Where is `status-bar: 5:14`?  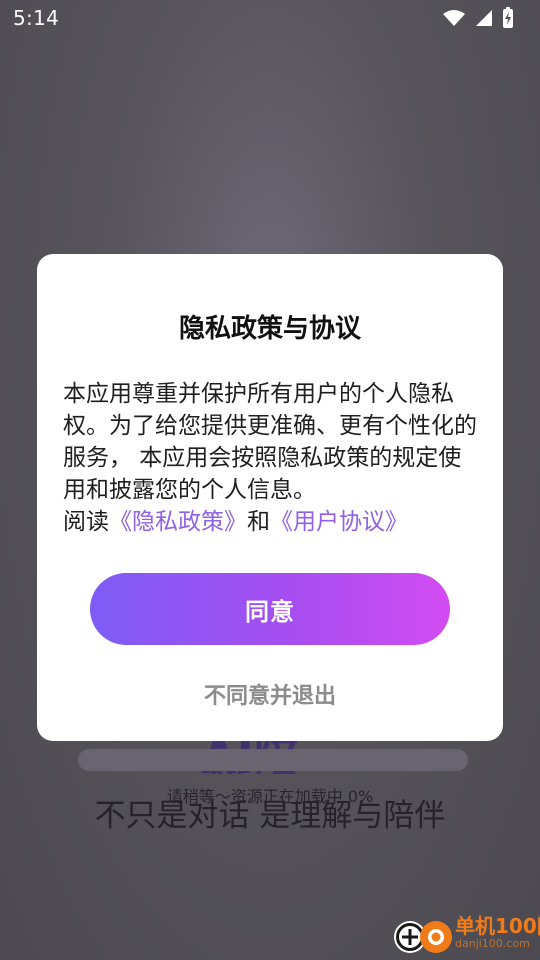
status-bar: 5:14 is located at coordinates (270, 18).